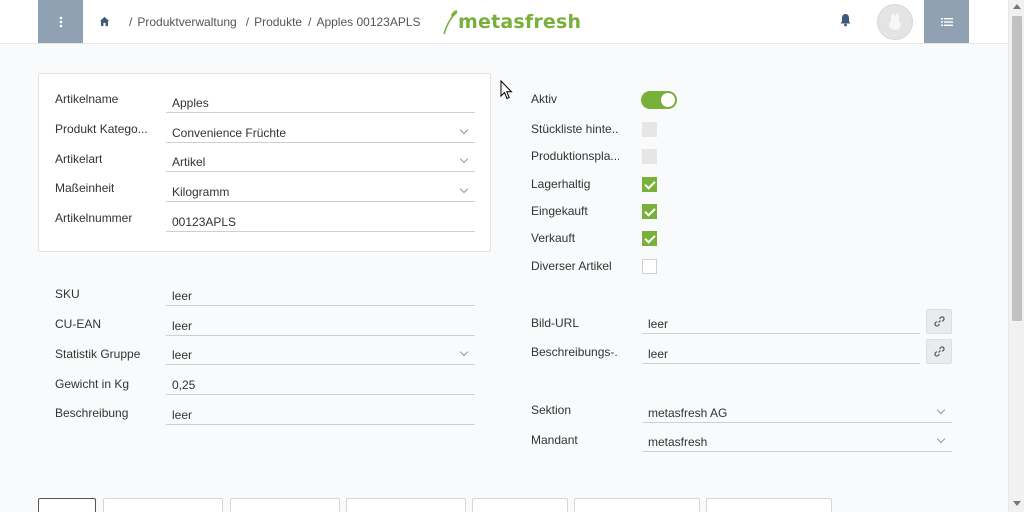  Describe the element at coordinates (189, 162) in the screenshot. I see `artikelart-value: Artikel` at that location.